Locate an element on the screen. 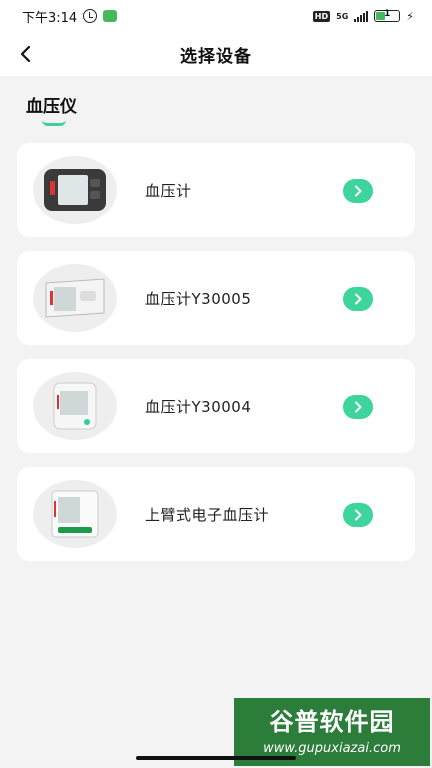 This screenshot has height=768, width=432. device-label: 血压计Y30004 is located at coordinates (198, 406).